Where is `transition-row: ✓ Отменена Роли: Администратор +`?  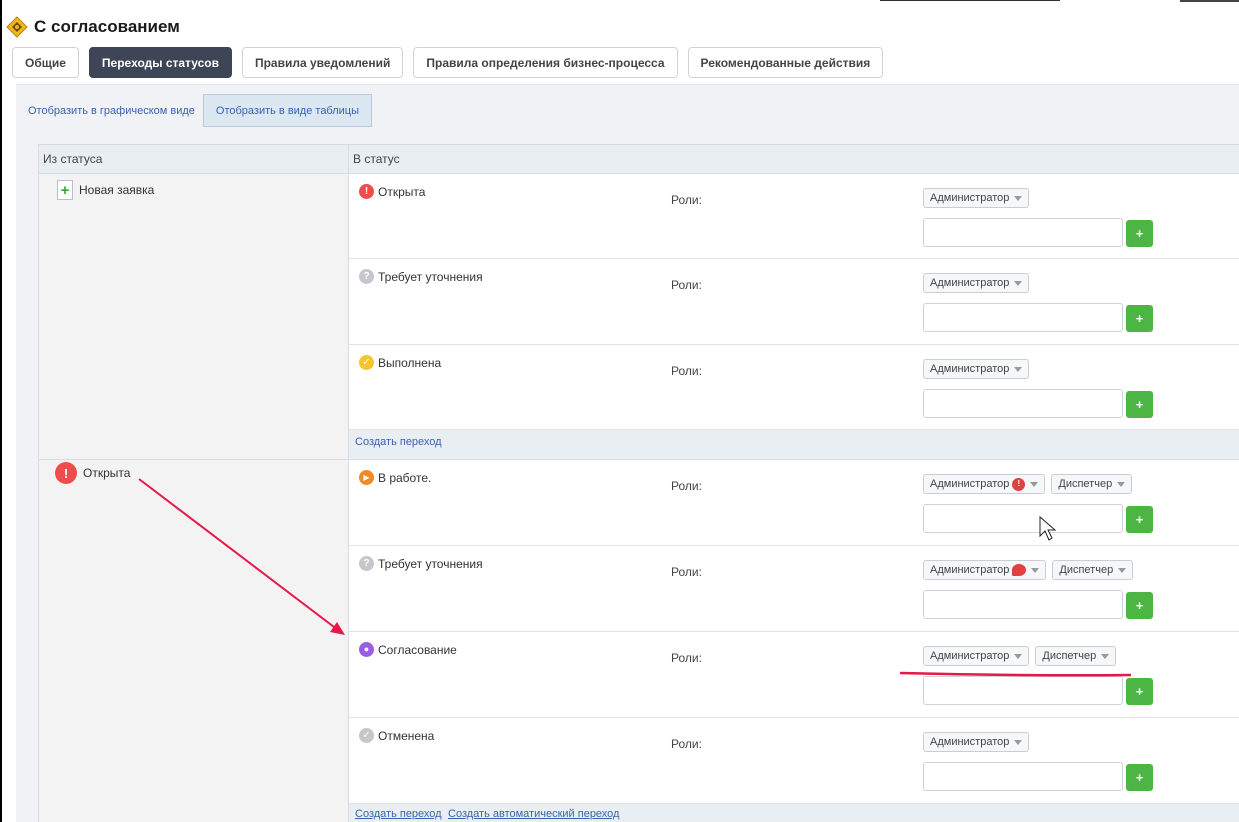 transition-row: ✓ Отменена Роли: Администратор + is located at coordinates (794, 761).